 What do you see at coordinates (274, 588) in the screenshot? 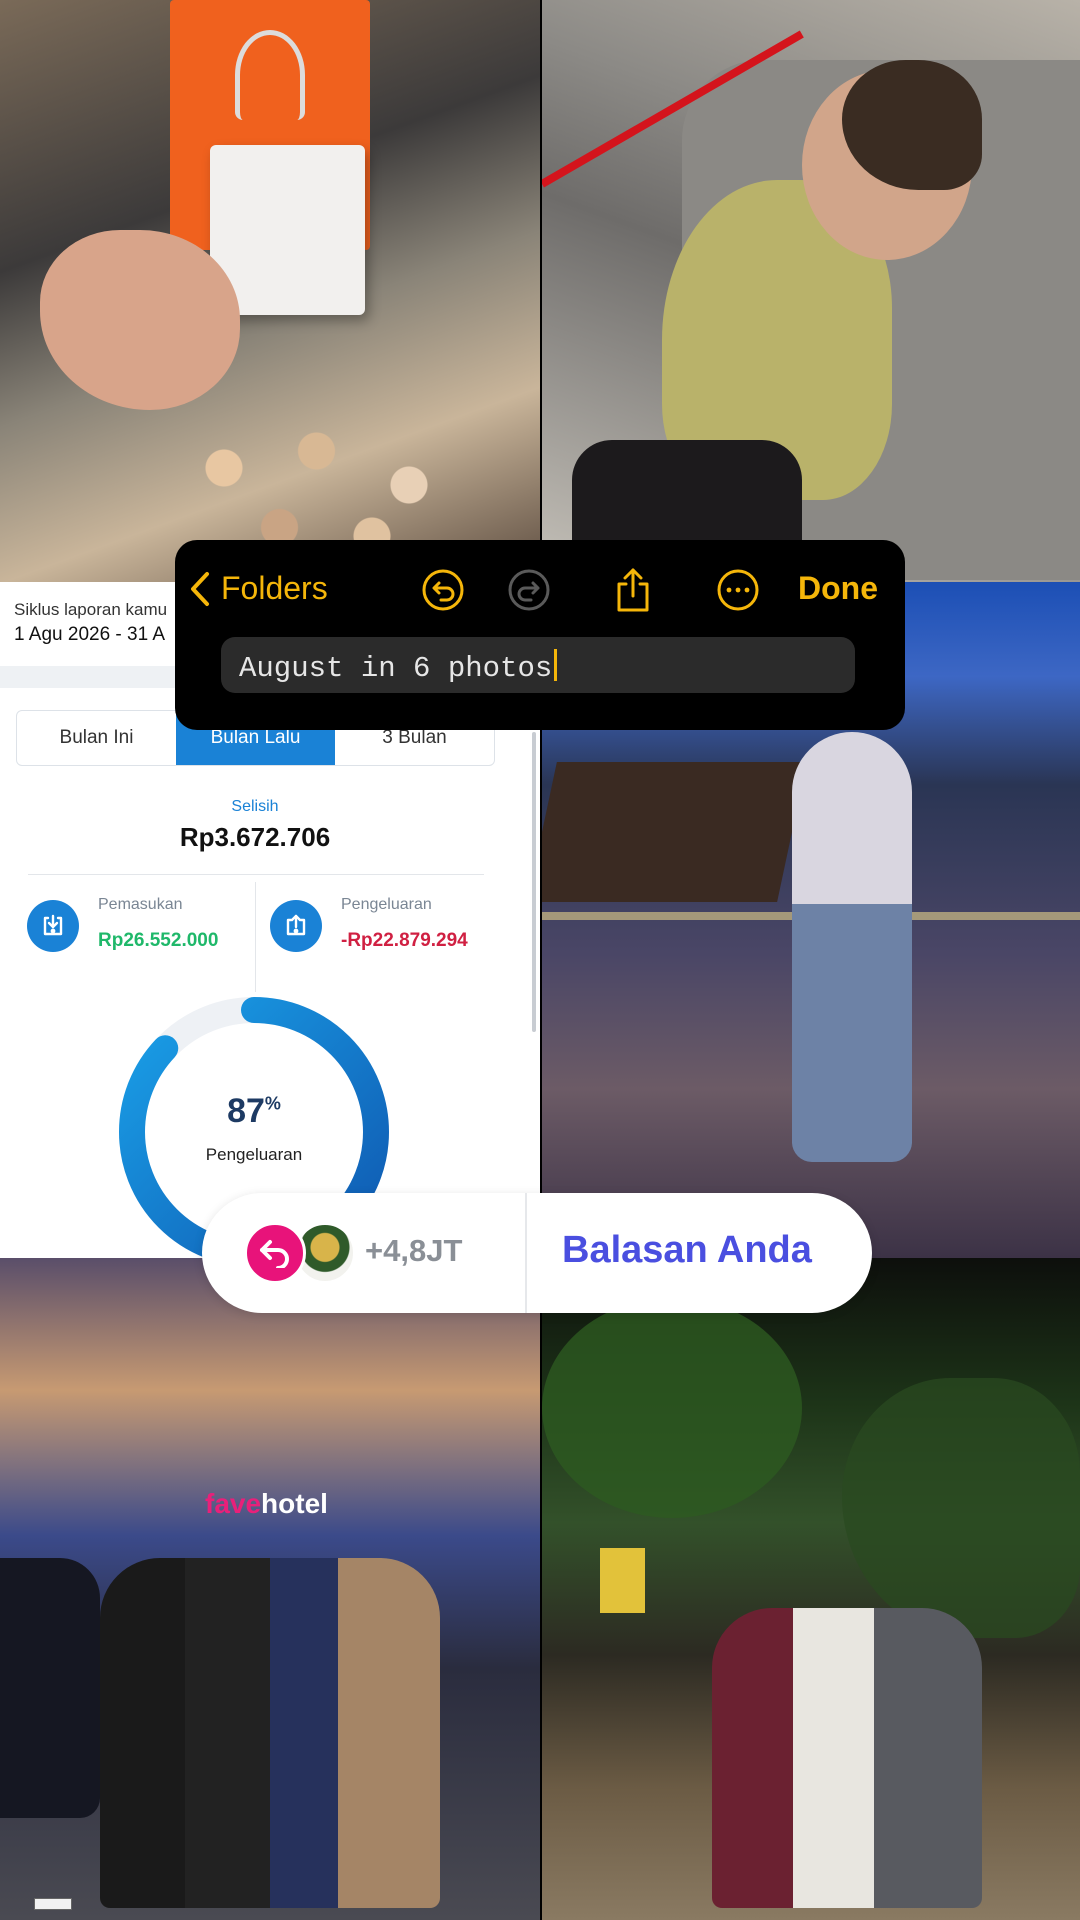
I see `back-label: Folders` at bounding box center [274, 588].